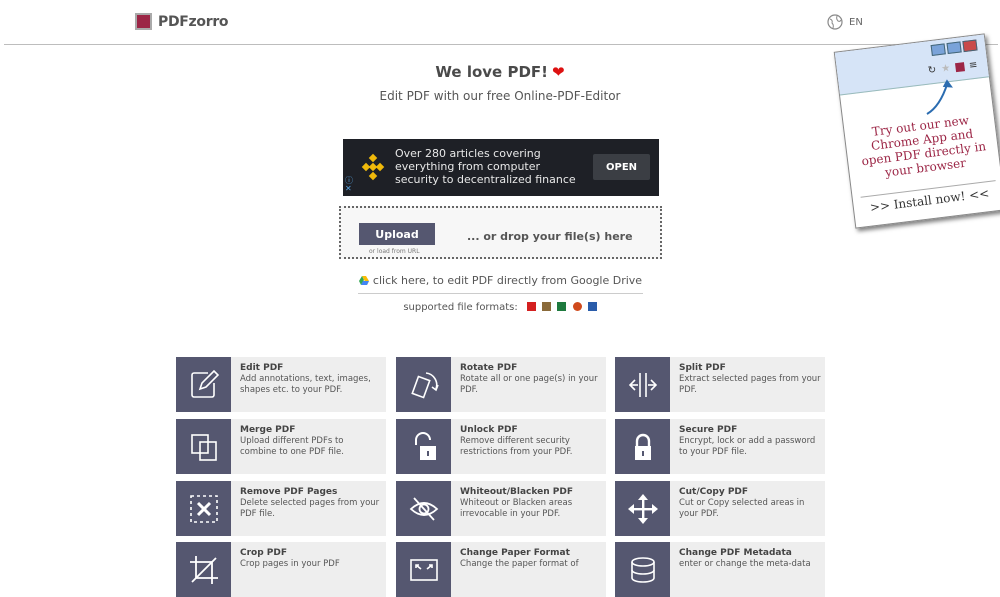  I want to click on remove-pages-icon, so click(203, 508).